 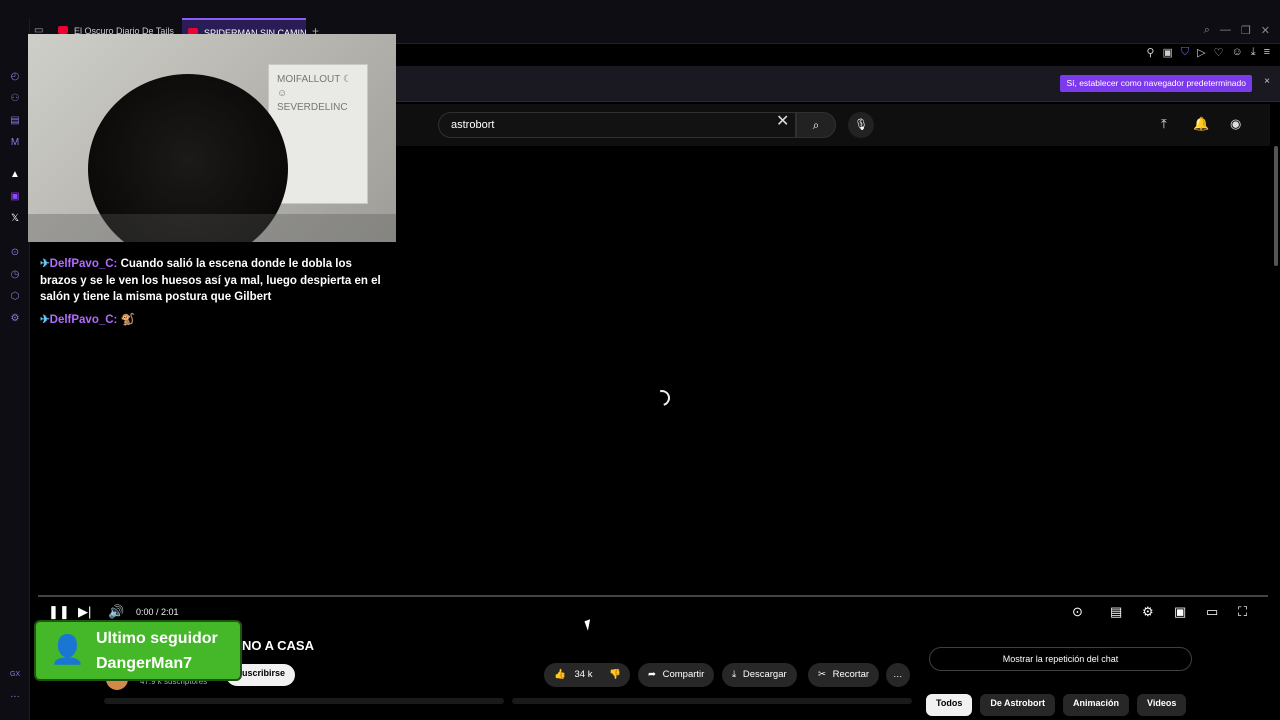 I want to click on search-button: ⌕, so click(x=816, y=125).